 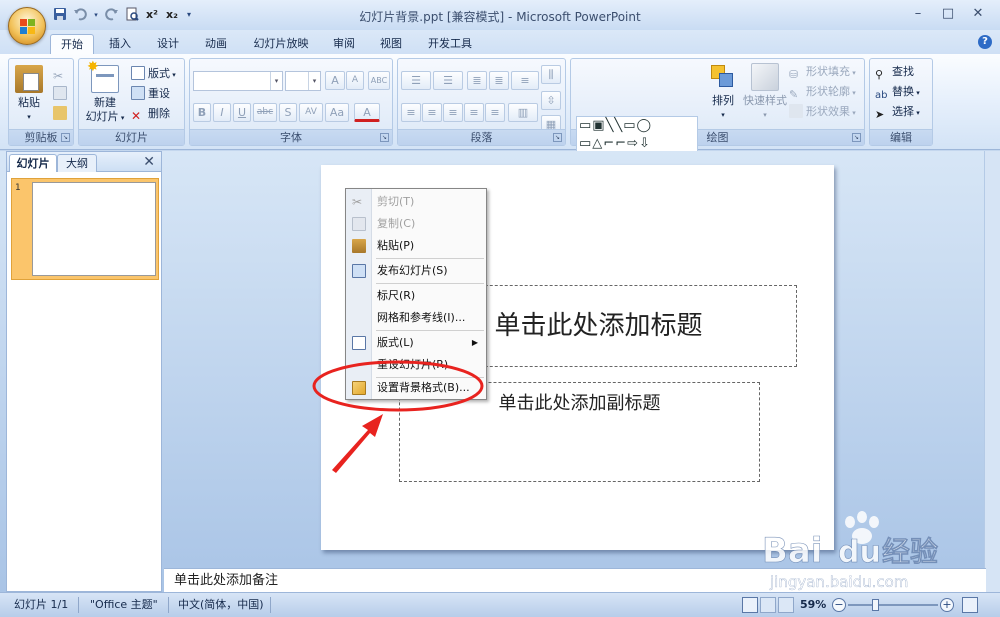 What do you see at coordinates (27, 26) in the screenshot?
I see `office-button` at bounding box center [27, 26].